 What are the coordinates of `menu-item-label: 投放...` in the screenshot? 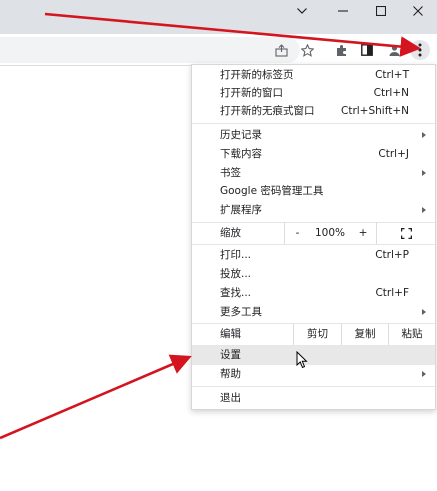 It's located at (236, 274).